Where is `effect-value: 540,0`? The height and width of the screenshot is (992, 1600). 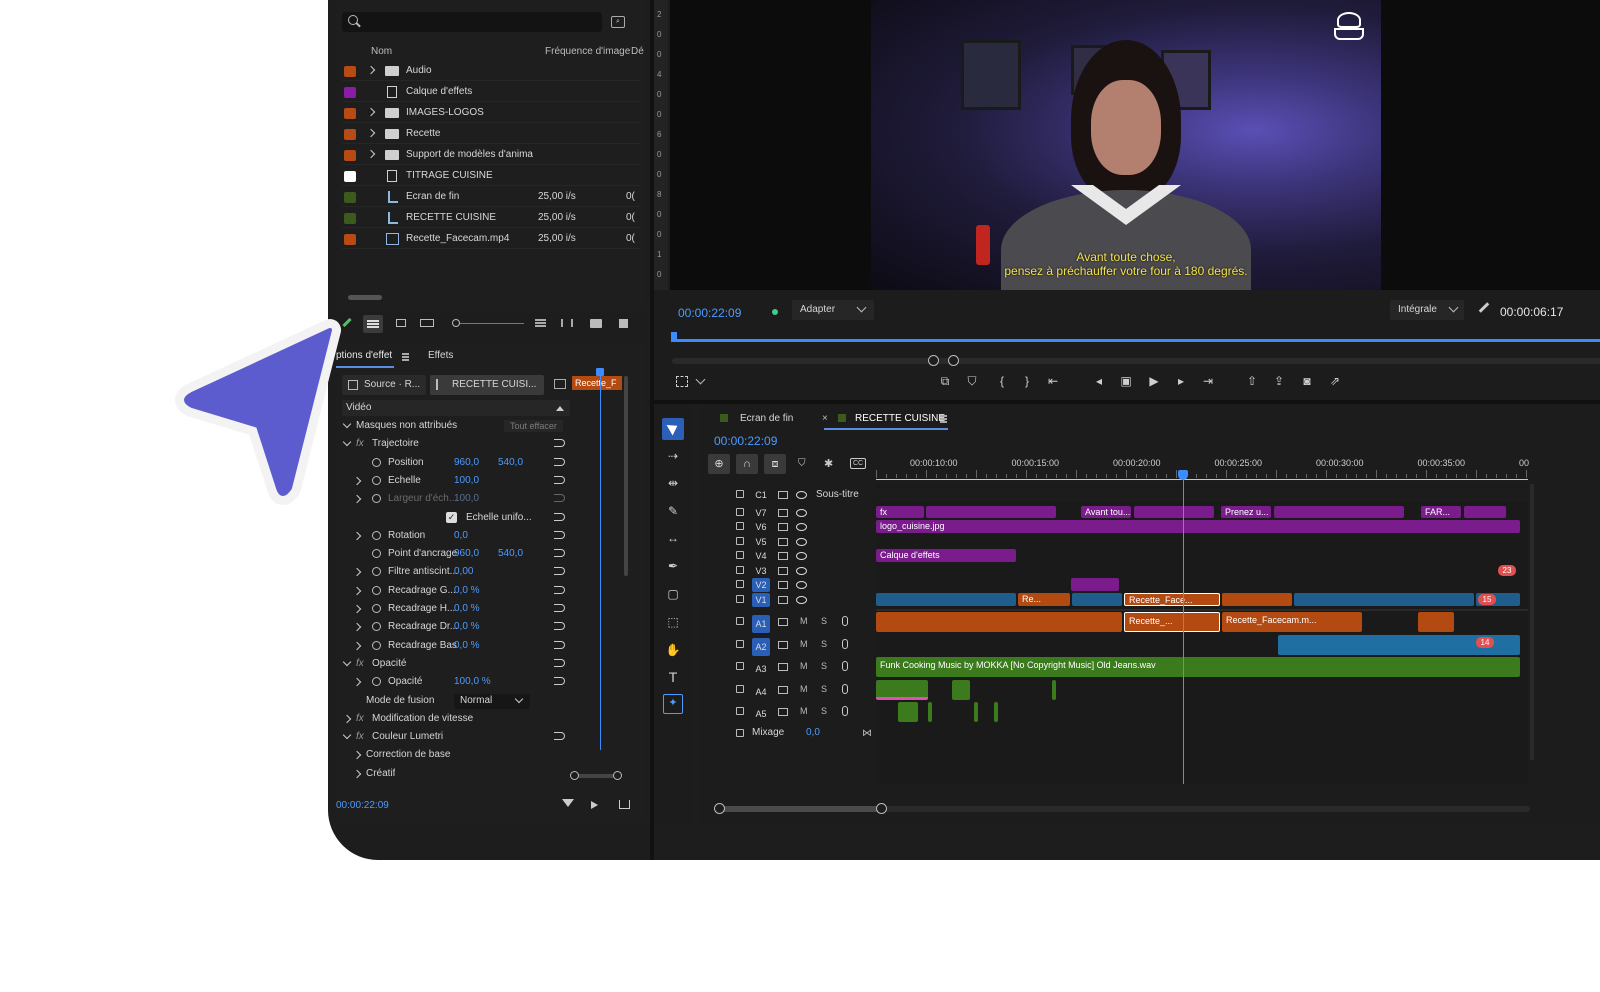 effect-value: 540,0 is located at coordinates (510, 553).